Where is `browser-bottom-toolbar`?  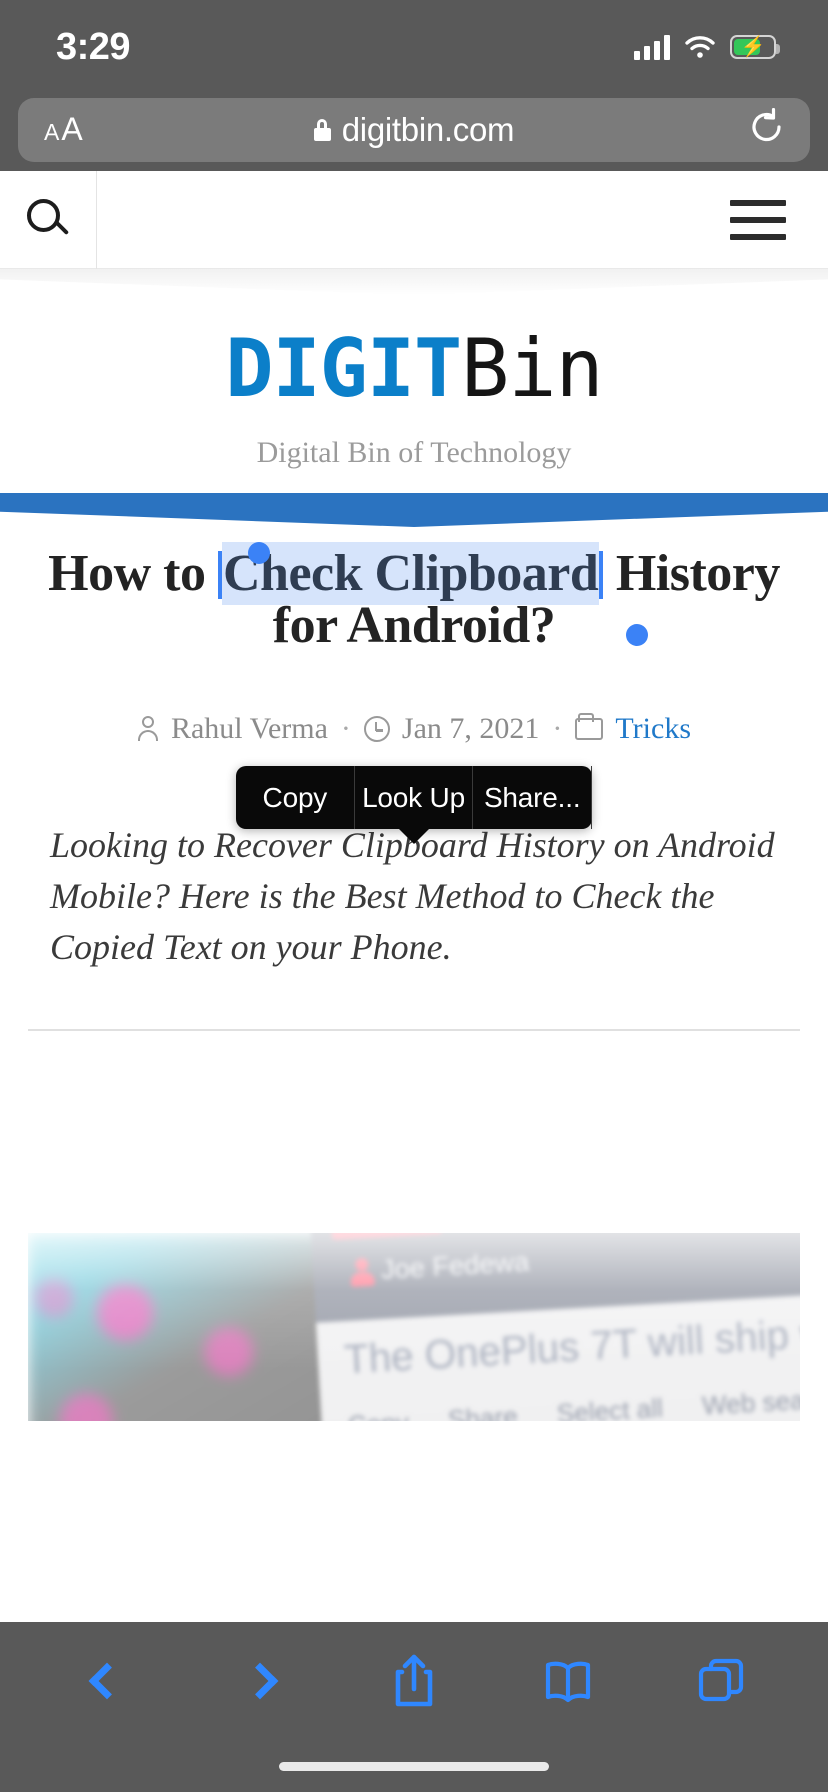 browser-bottom-toolbar is located at coordinates (414, 1707).